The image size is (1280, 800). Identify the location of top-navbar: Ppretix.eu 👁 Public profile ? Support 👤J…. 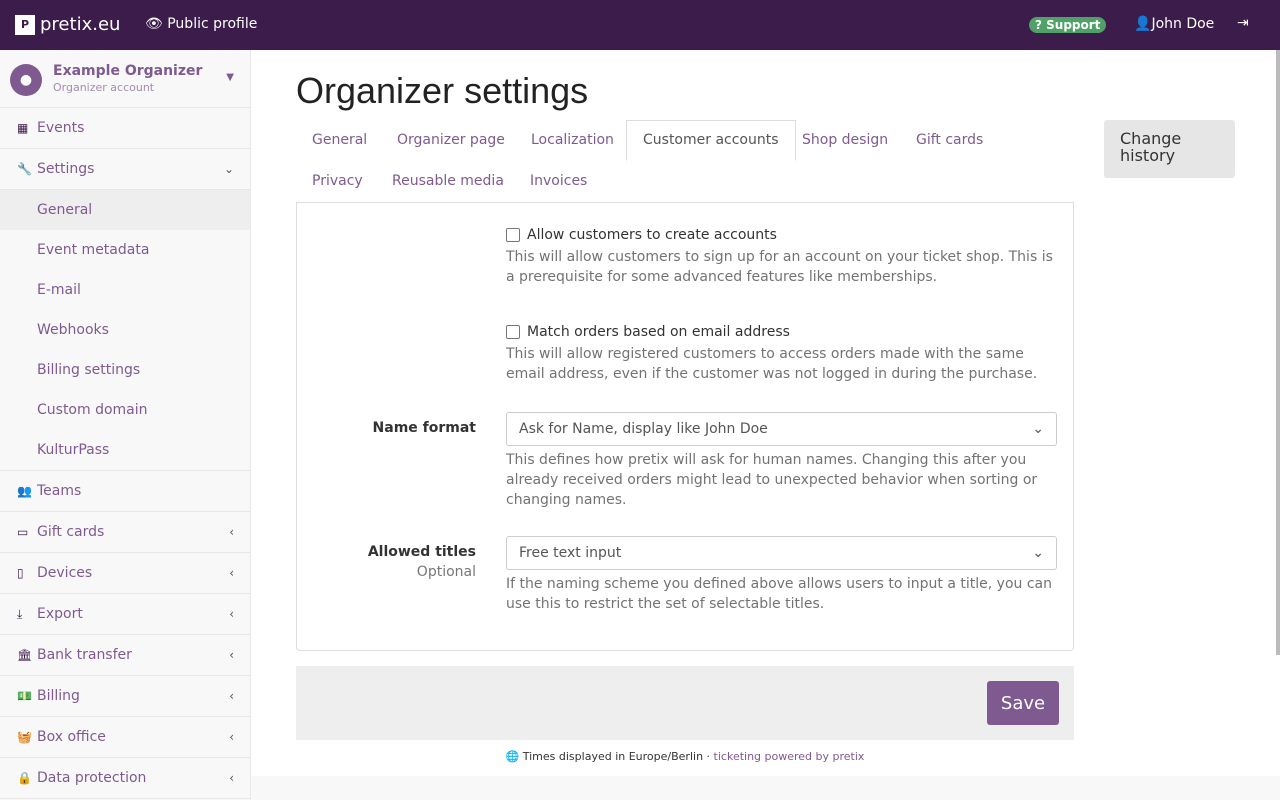
(640, 25).